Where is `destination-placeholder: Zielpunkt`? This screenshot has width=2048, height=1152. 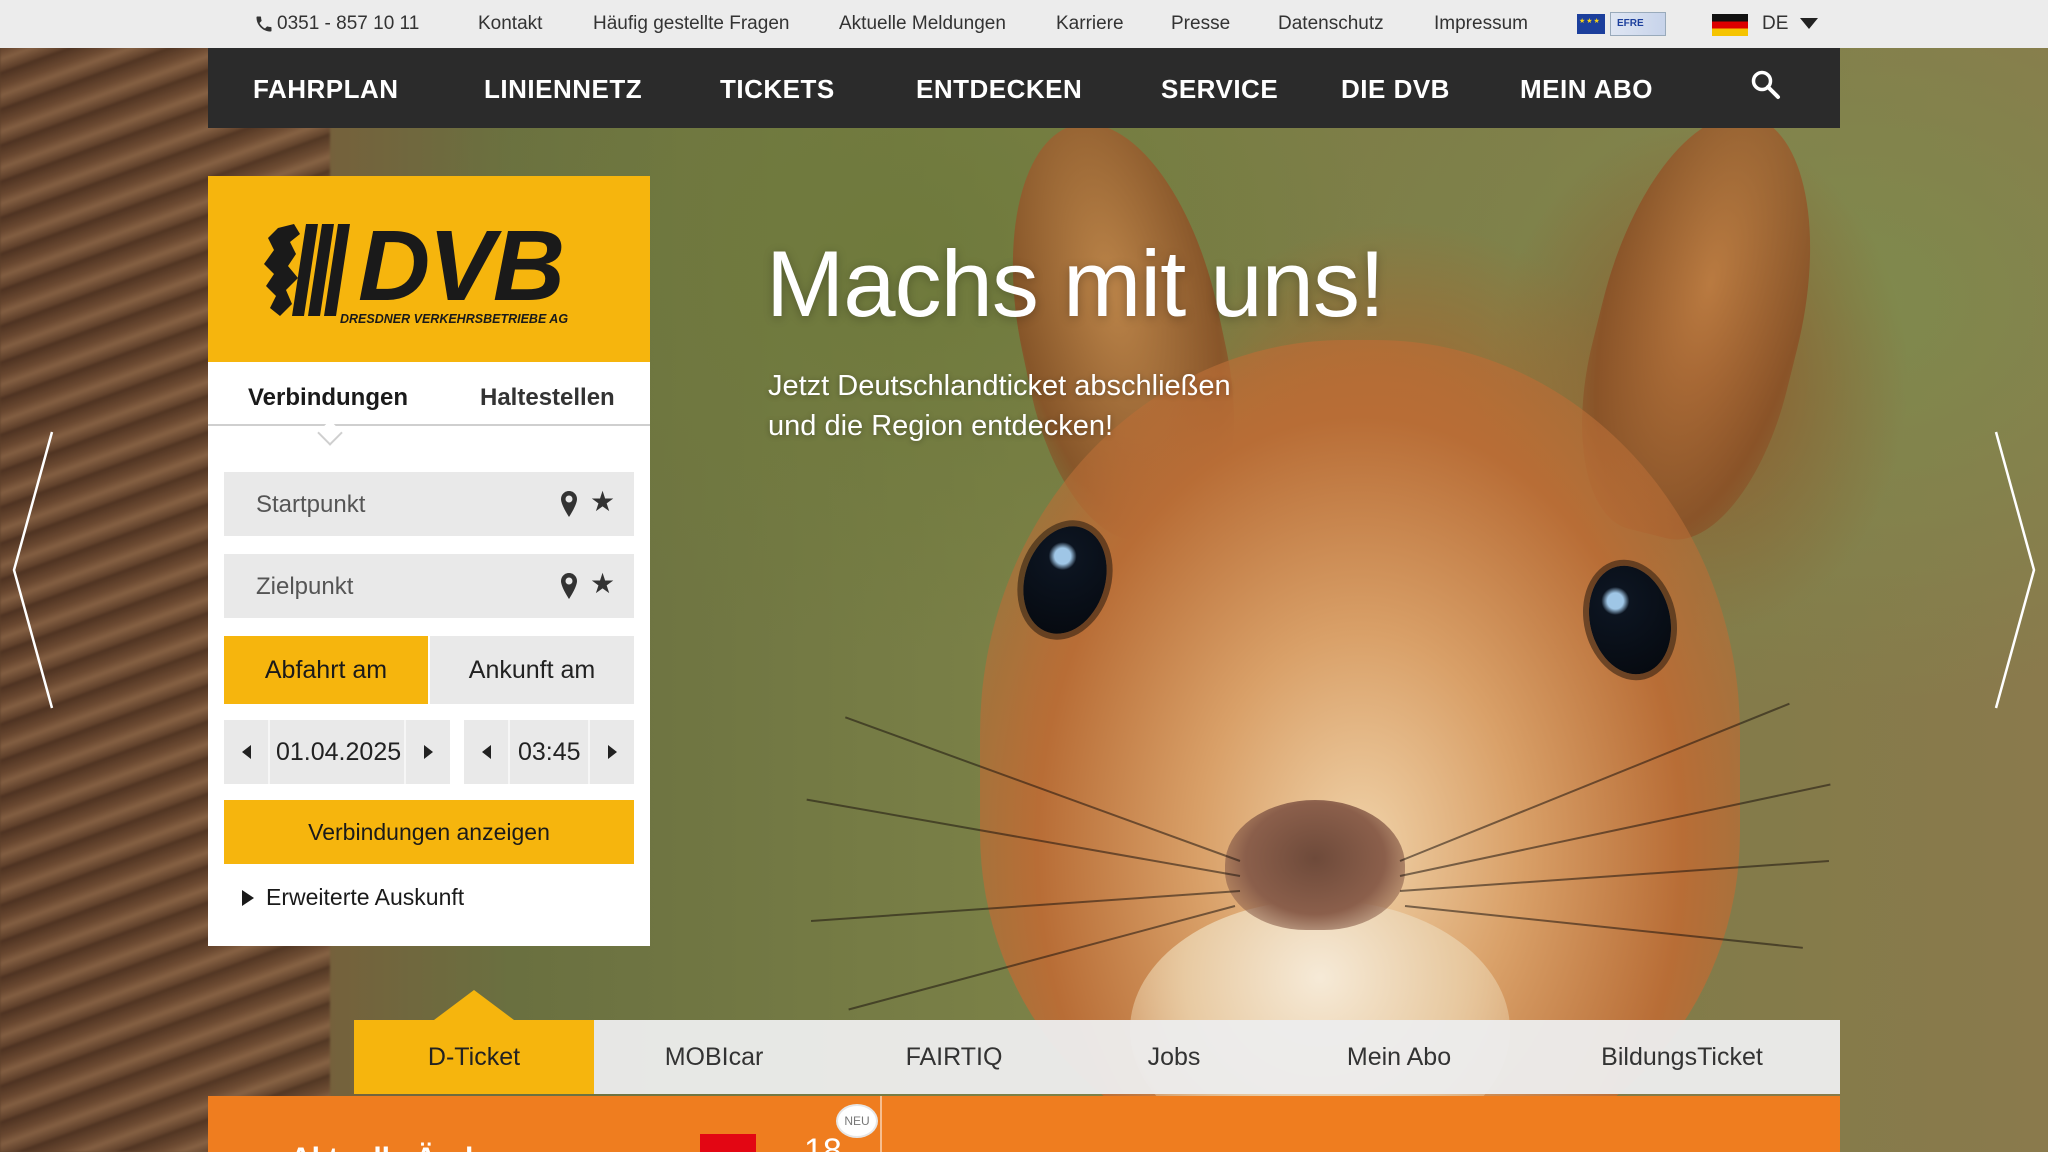 destination-placeholder: Zielpunkt is located at coordinates (305, 586).